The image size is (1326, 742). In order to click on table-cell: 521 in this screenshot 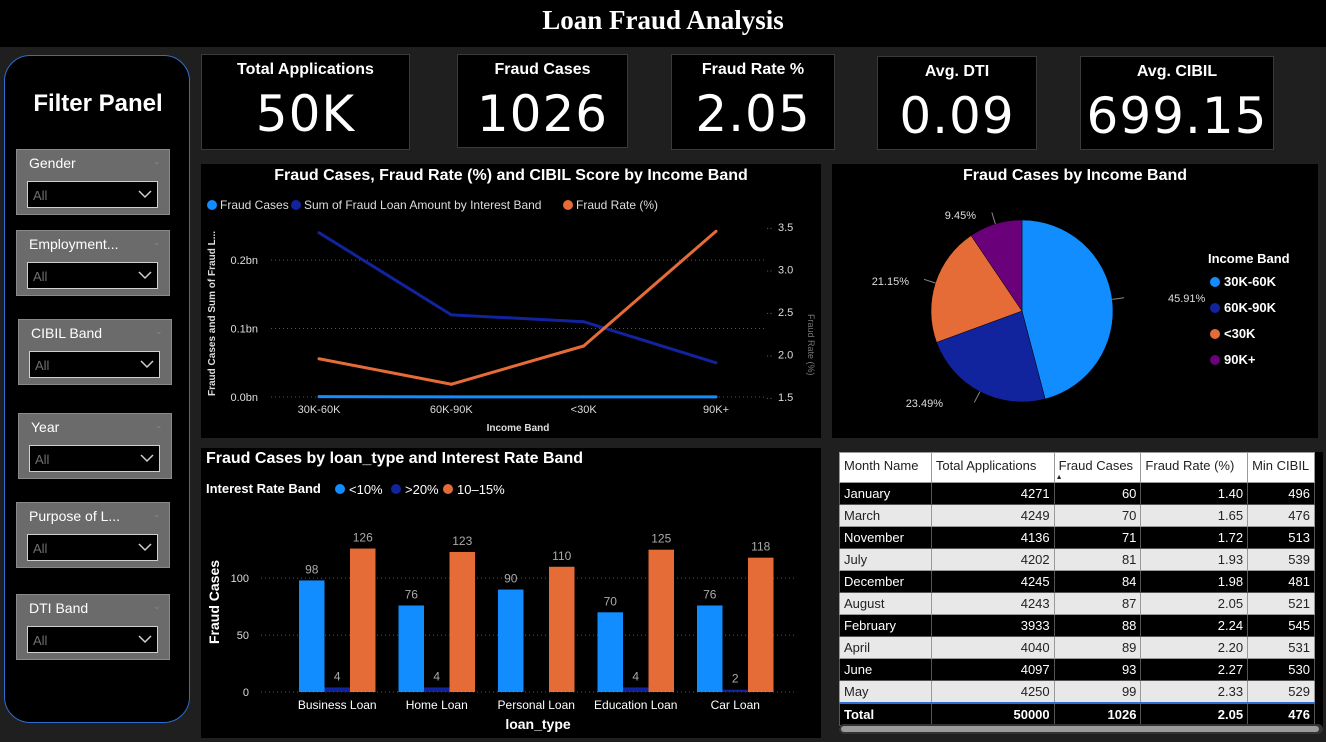, I will do `click(1281, 603)`.